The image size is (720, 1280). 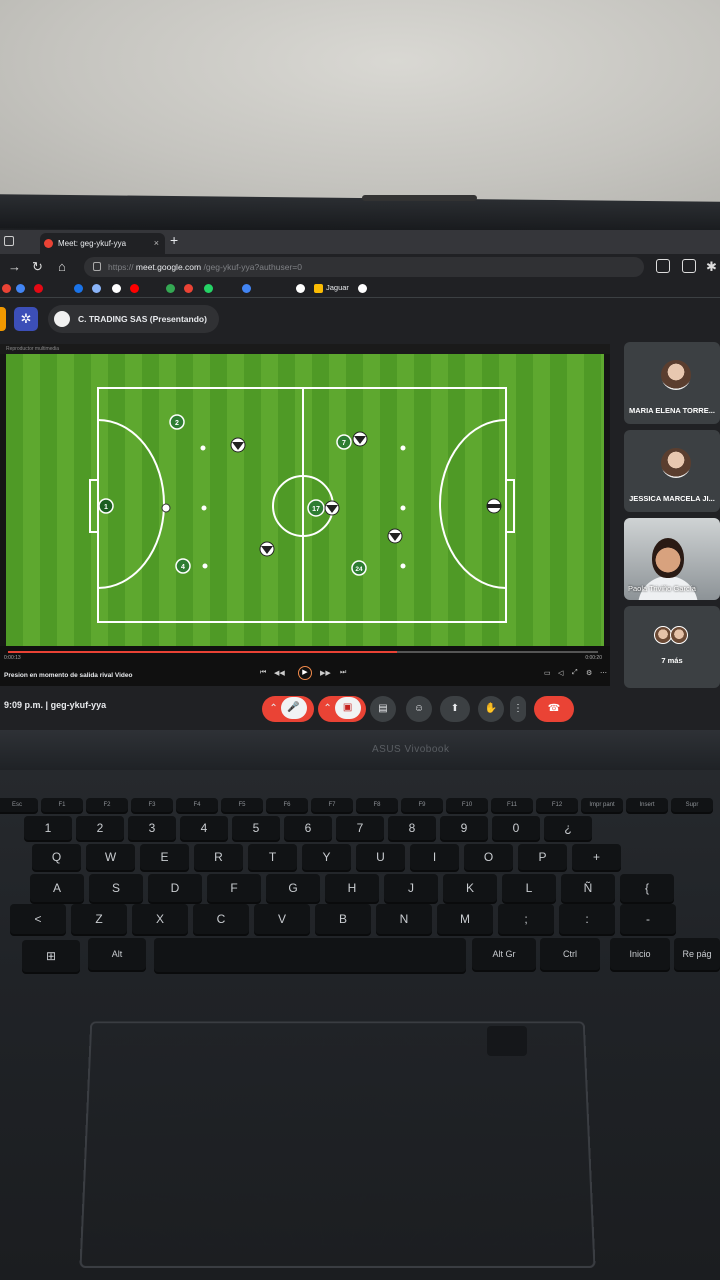 What do you see at coordinates (332, 805) in the screenshot?
I see `key-f7: F7` at bounding box center [332, 805].